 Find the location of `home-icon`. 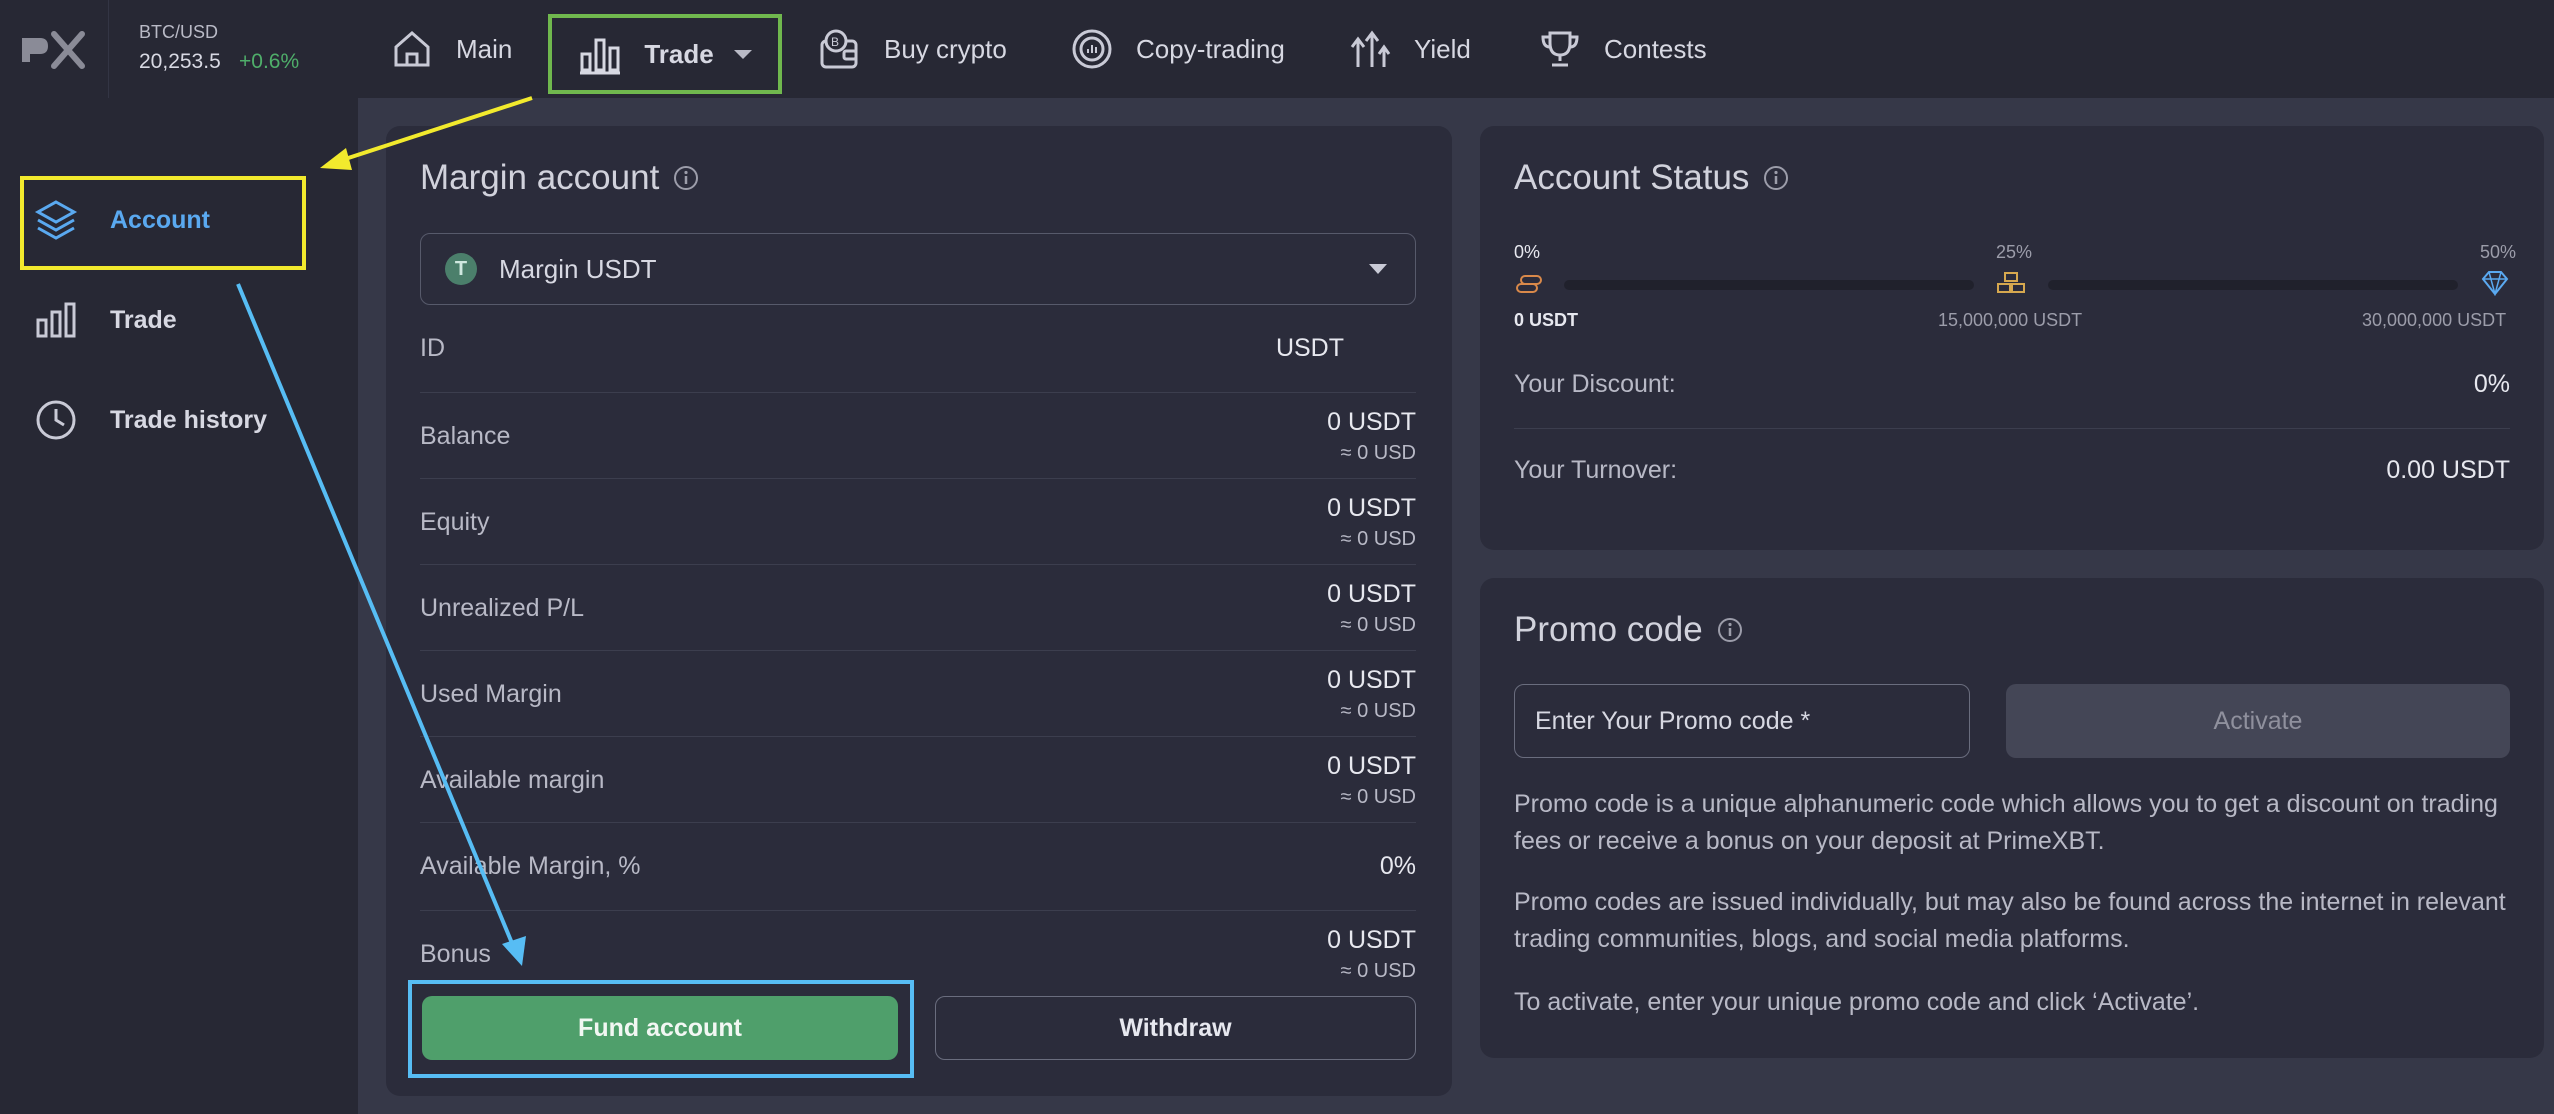

home-icon is located at coordinates (412, 49).